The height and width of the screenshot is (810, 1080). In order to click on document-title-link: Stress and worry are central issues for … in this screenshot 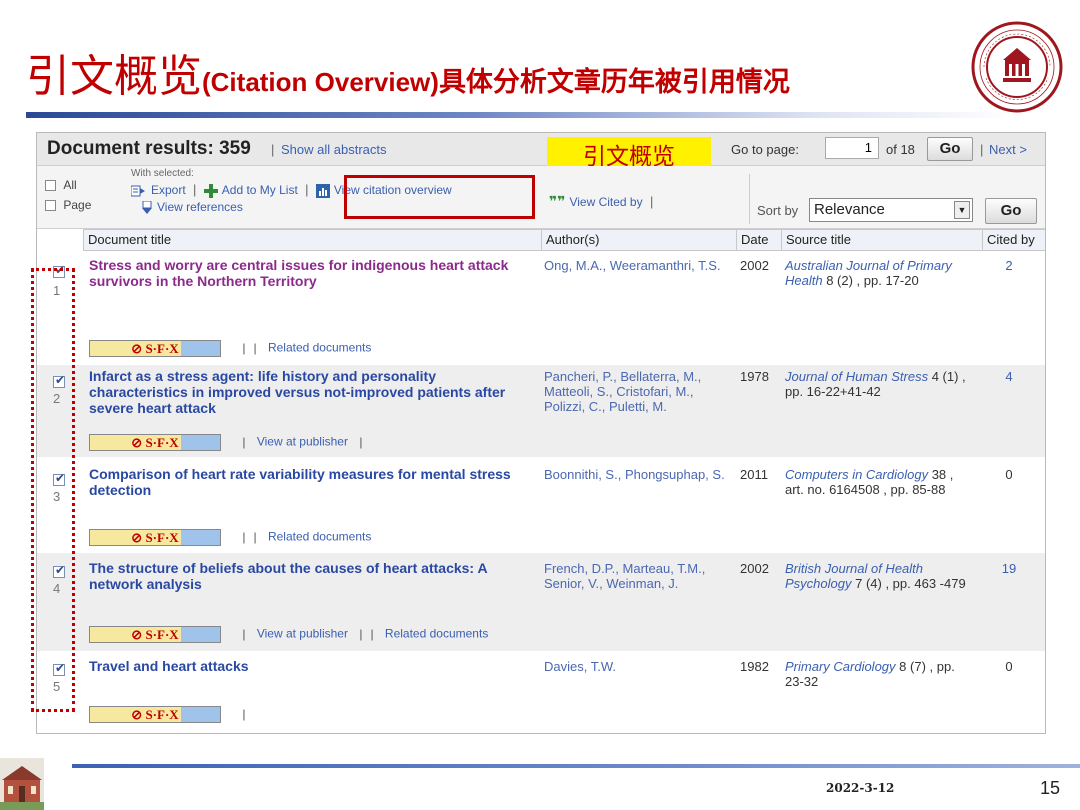, I will do `click(313, 273)`.